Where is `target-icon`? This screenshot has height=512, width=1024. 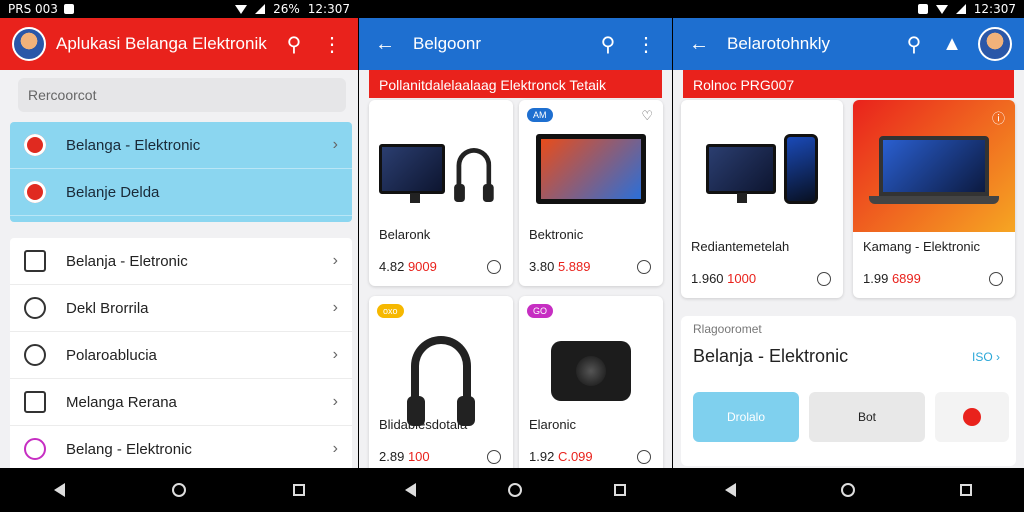
target-icon is located at coordinates (35, 449).